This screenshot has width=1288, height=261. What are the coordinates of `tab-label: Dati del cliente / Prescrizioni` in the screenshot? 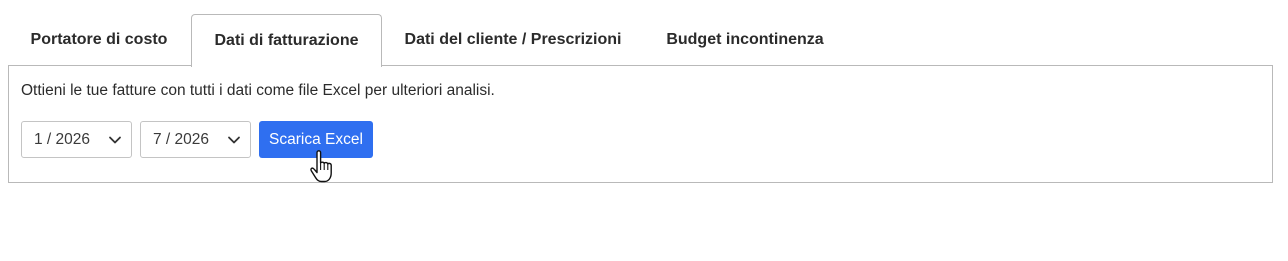 It's located at (513, 39).